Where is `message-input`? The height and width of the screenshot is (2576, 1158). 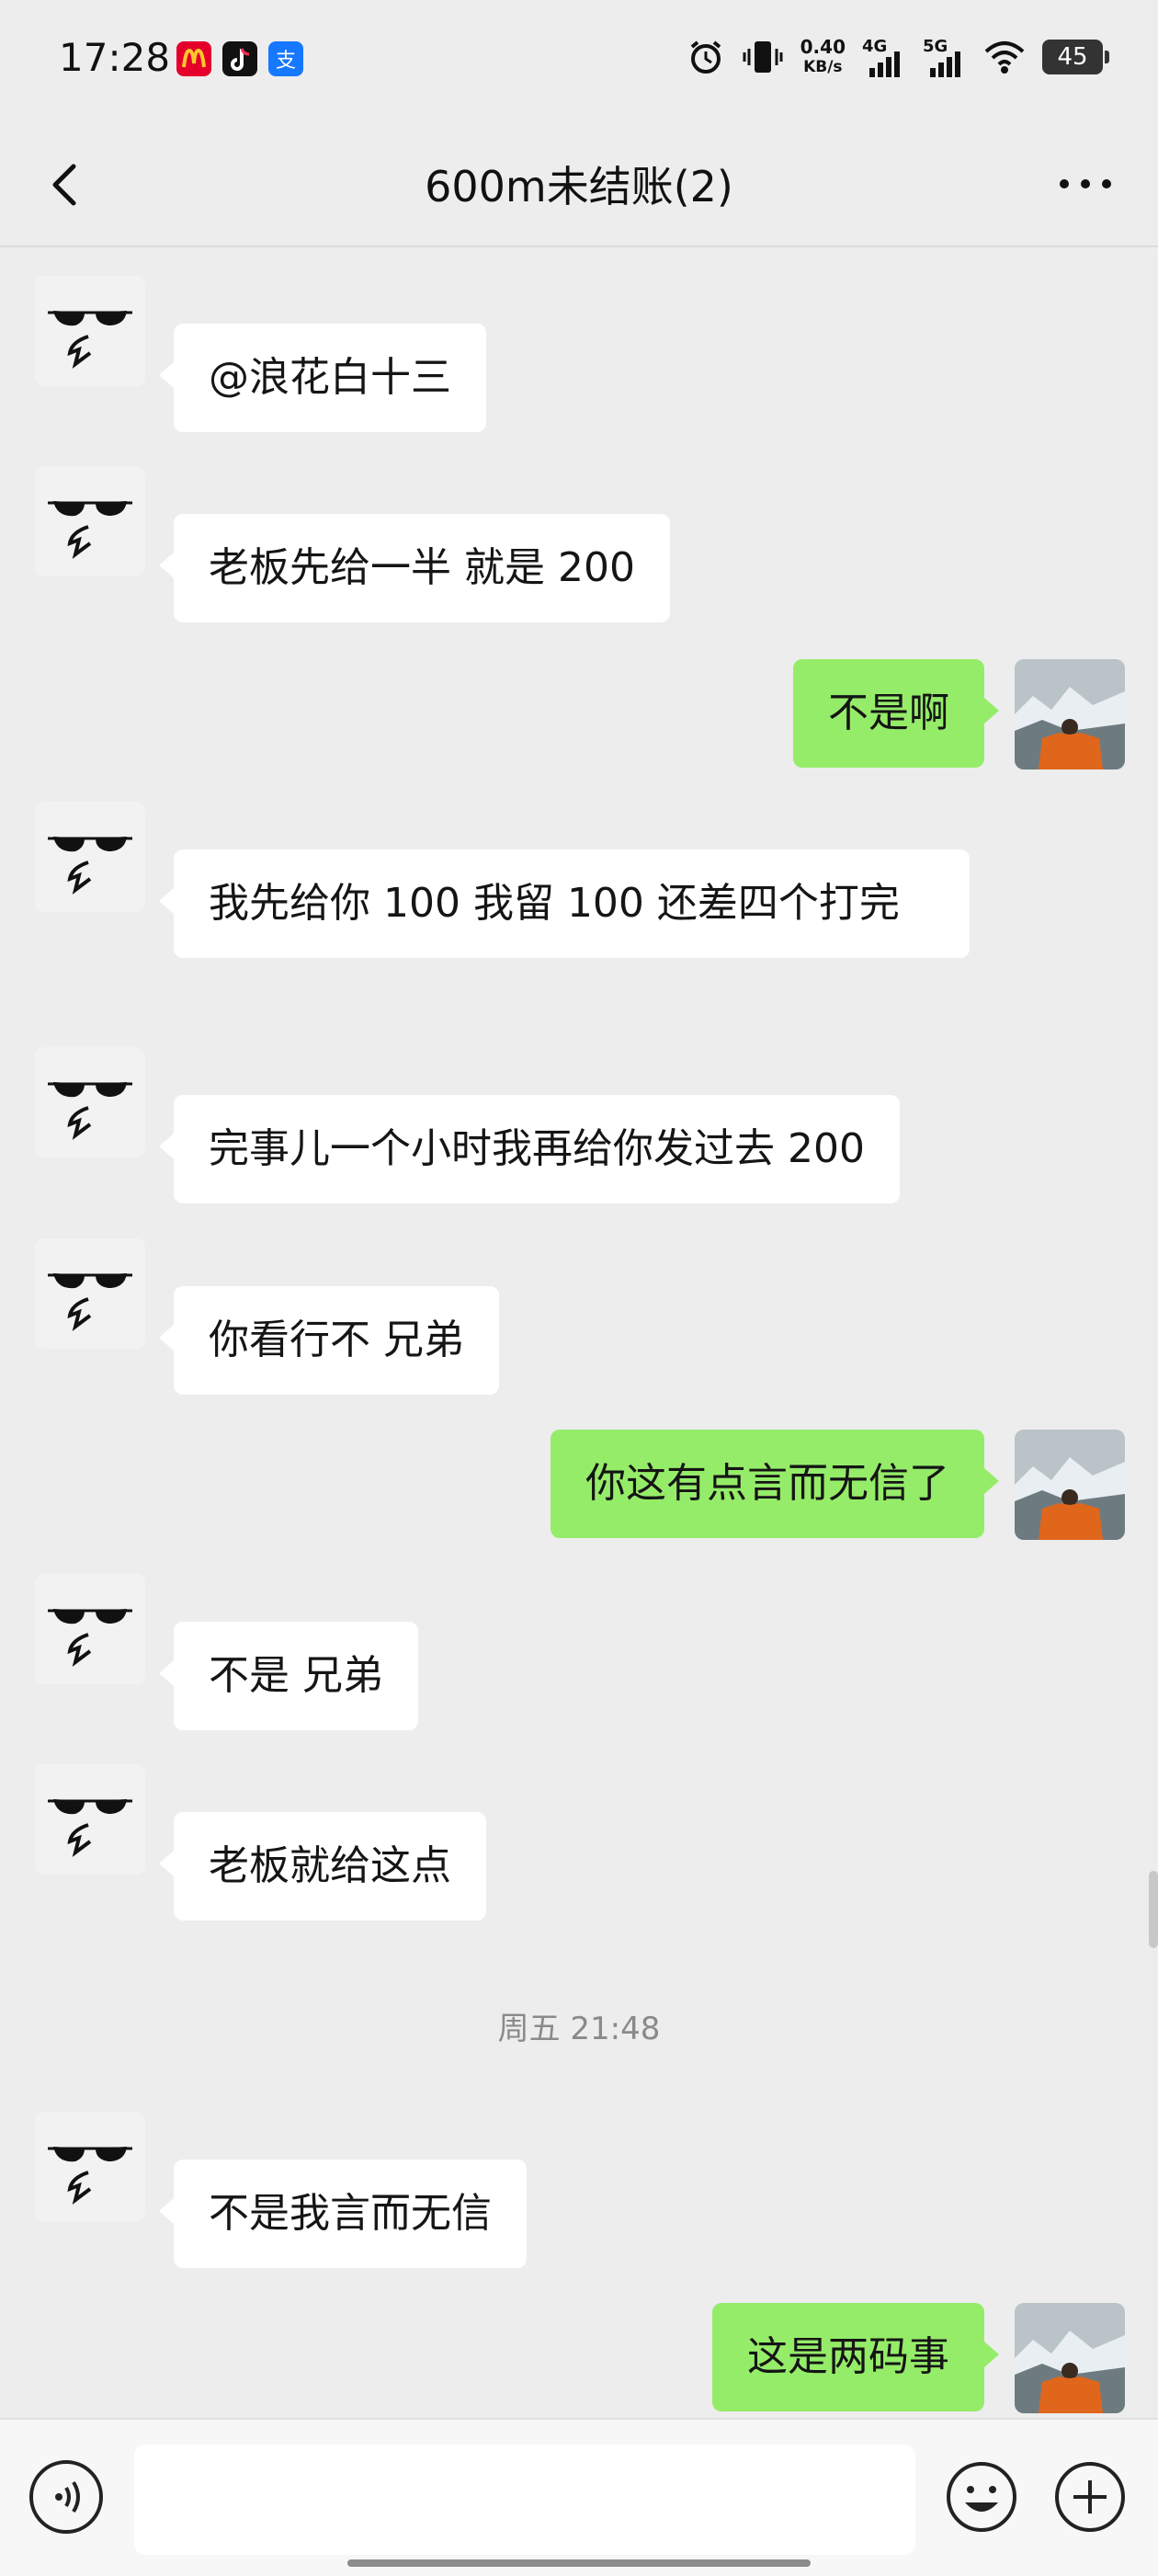 message-input is located at coordinates (525, 2500).